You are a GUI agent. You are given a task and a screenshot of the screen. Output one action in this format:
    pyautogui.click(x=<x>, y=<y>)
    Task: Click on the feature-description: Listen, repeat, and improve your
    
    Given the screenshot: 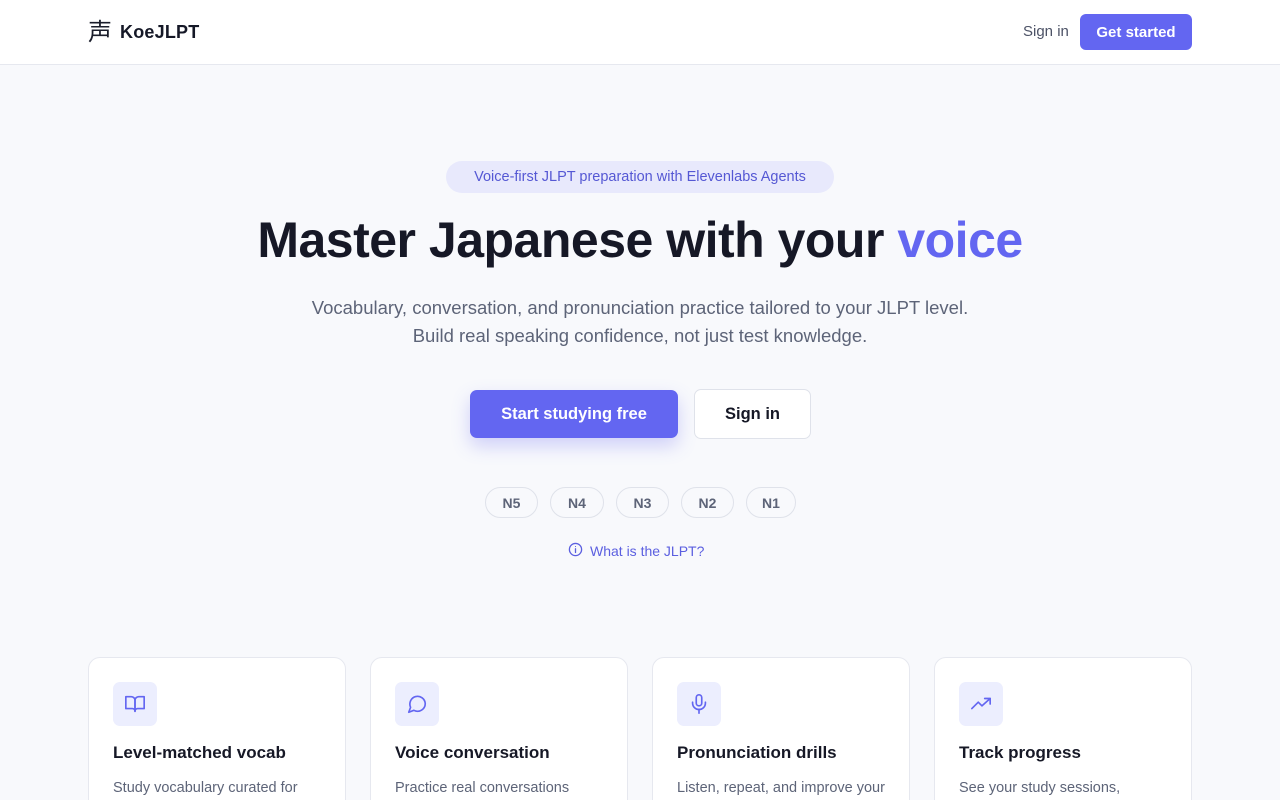 What is the action you would take?
    pyautogui.click(x=781, y=788)
    